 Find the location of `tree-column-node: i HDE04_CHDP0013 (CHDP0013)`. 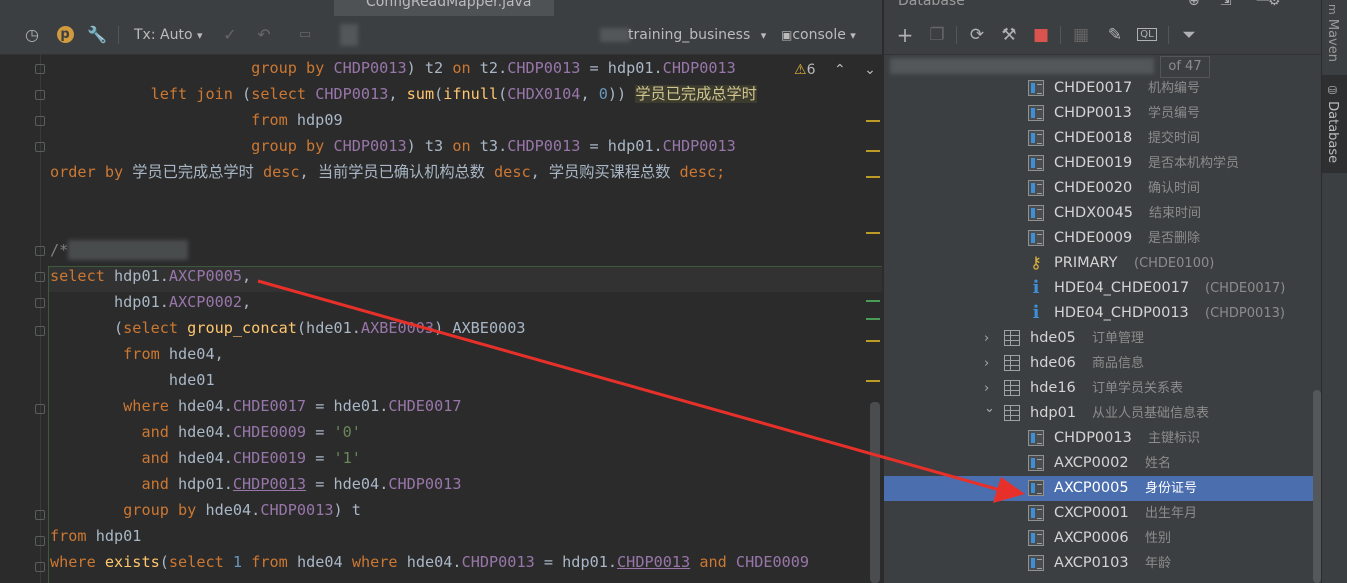

tree-column-node: i HDE04_CHDP0013 (CHDP0013) is located at coordinates (1103, 313).